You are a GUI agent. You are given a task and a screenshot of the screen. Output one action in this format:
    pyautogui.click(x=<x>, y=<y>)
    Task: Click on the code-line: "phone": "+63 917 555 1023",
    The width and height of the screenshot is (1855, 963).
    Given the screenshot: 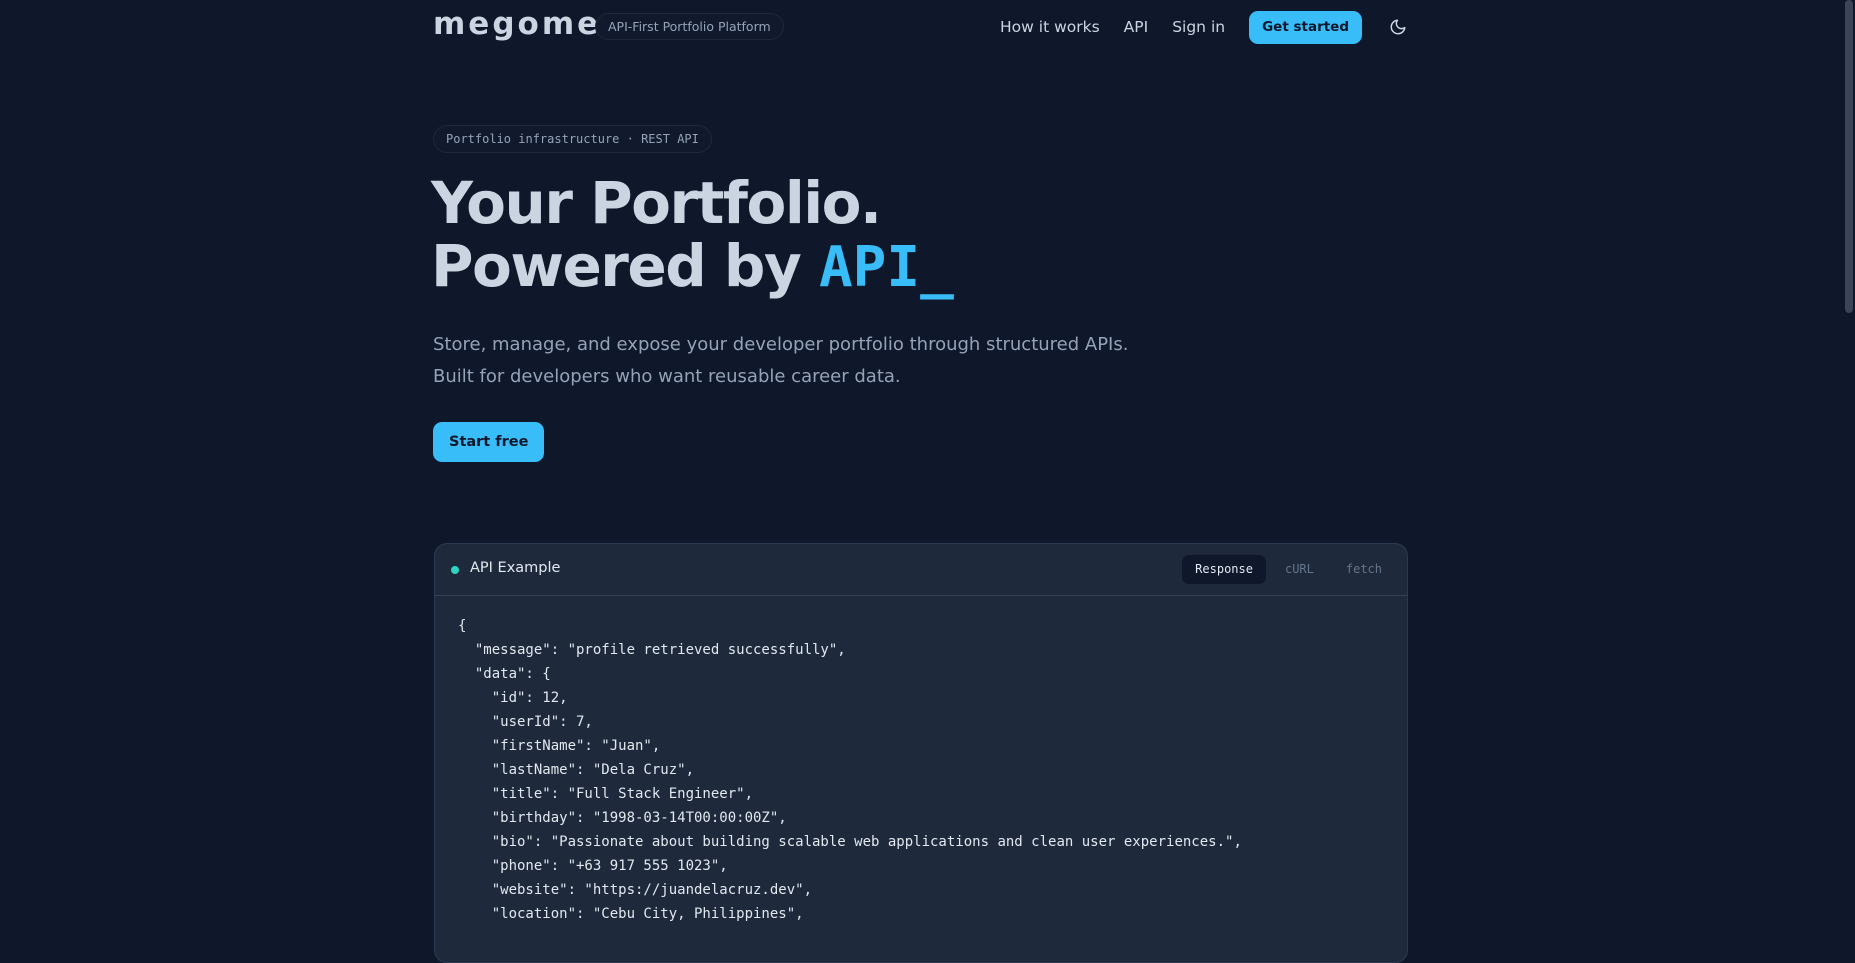 What is the action you would take?
    pyautogui.click(x=593, y=866)
    